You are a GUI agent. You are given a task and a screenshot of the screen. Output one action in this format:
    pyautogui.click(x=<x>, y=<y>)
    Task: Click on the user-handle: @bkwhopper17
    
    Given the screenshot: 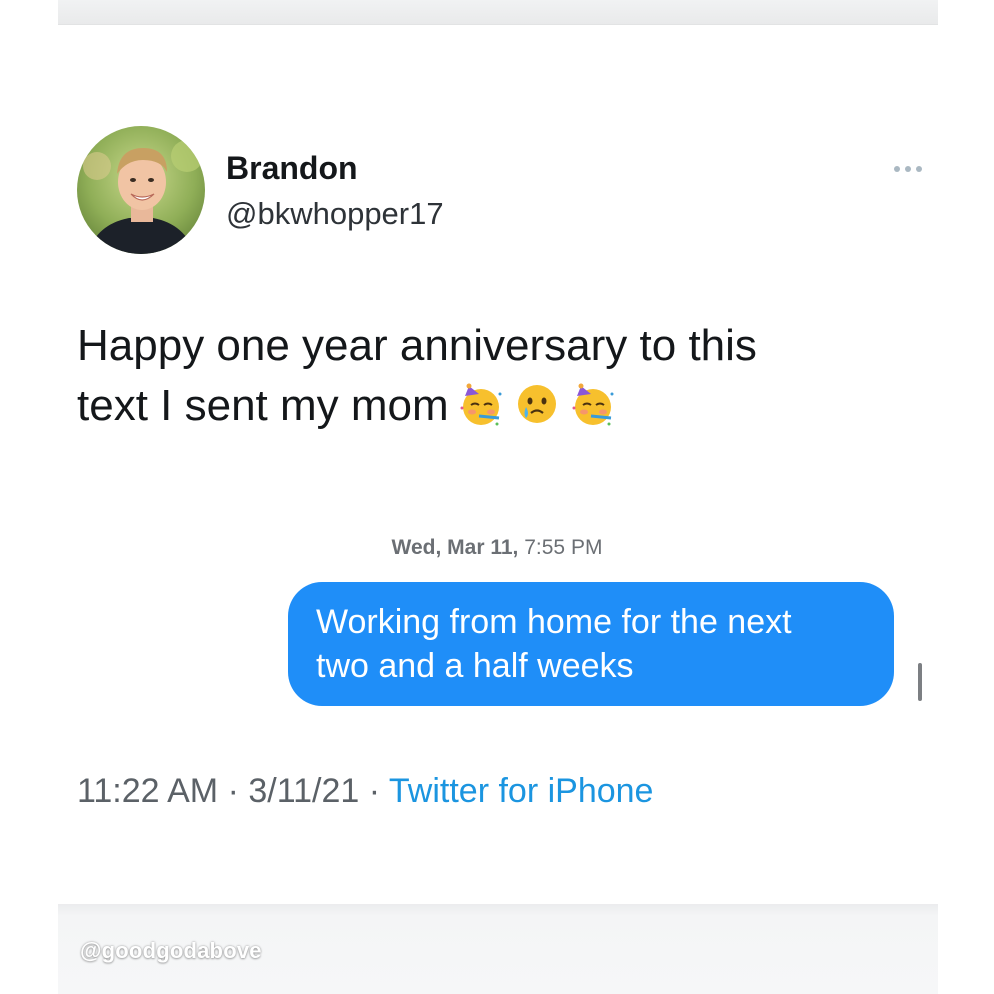 What is the action you would take?
    pyautogui.click(x=335, y=214)
    